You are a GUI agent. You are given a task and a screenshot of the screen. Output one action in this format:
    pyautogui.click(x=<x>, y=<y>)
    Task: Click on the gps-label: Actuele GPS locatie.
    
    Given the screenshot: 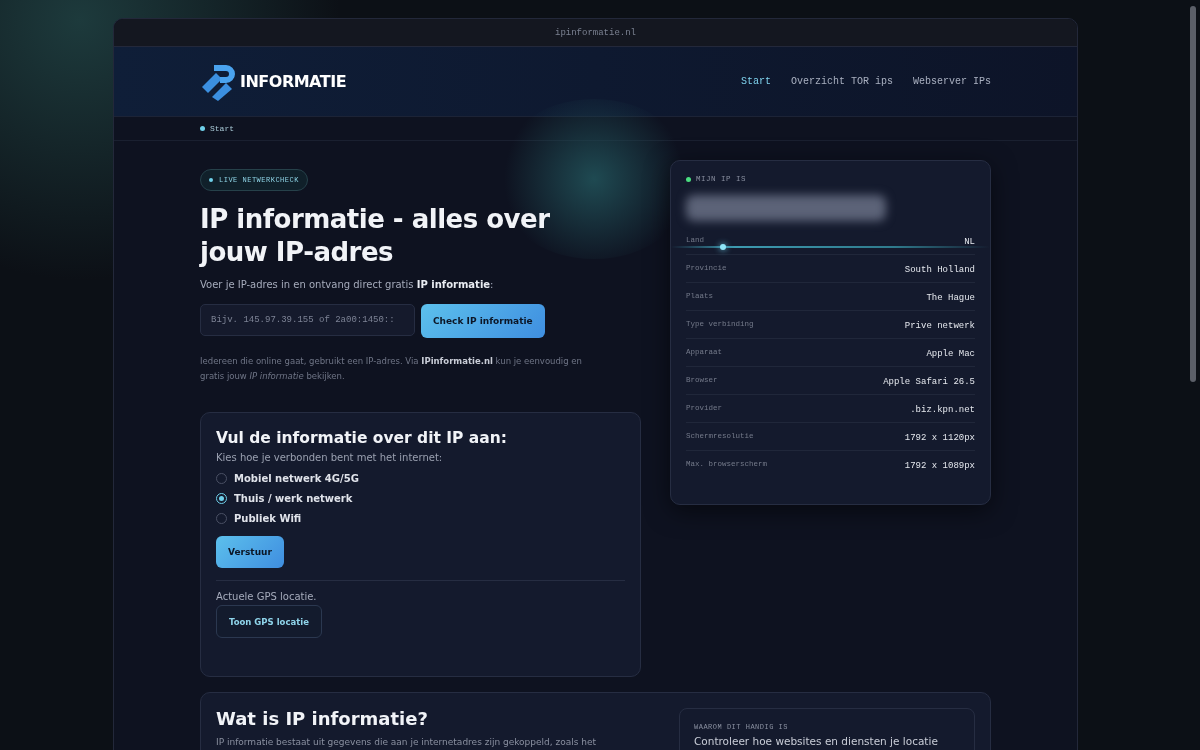 What is the action you would take?
    pyautogui.click(x=267, y=596)
    